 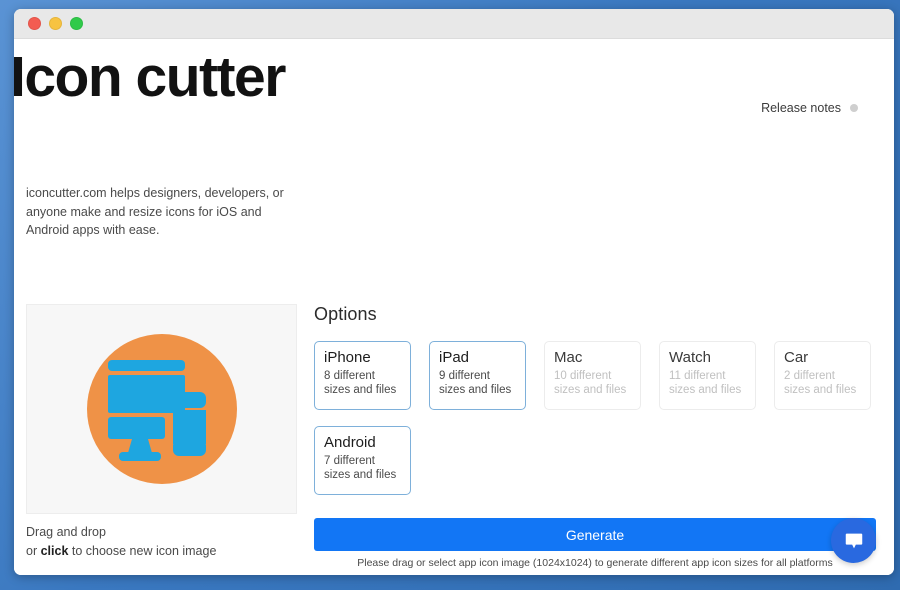 What do you see at coordinates (590, 383) in the screenshot?
I see `option-sub-mac: 10 different sizes and files` at bounding box center [590, 383].